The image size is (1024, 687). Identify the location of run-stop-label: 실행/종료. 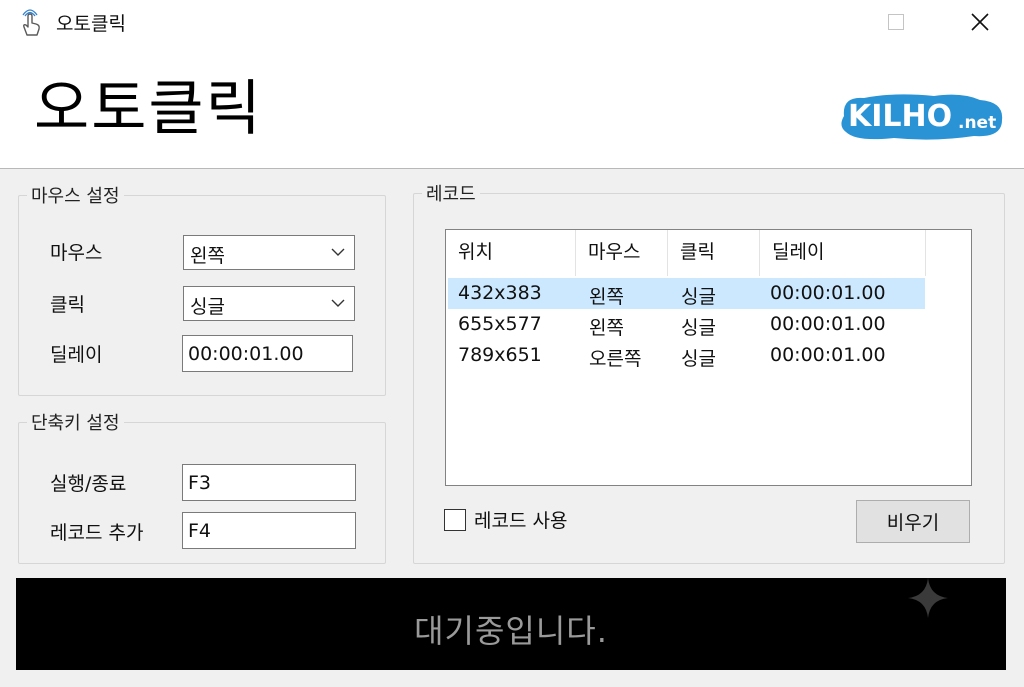
(88, 484).